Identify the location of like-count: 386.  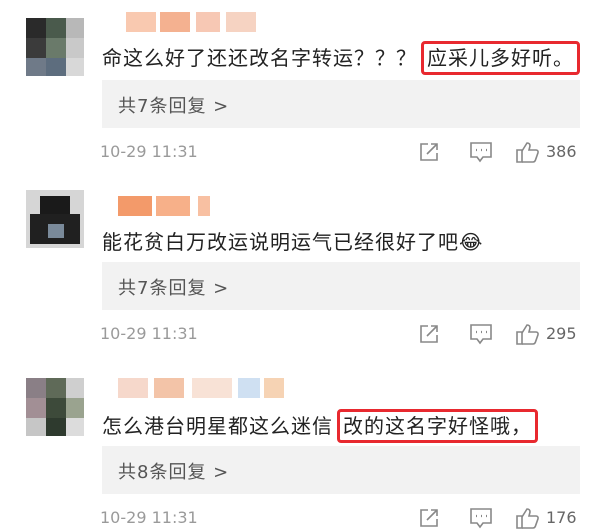
(561, 151).